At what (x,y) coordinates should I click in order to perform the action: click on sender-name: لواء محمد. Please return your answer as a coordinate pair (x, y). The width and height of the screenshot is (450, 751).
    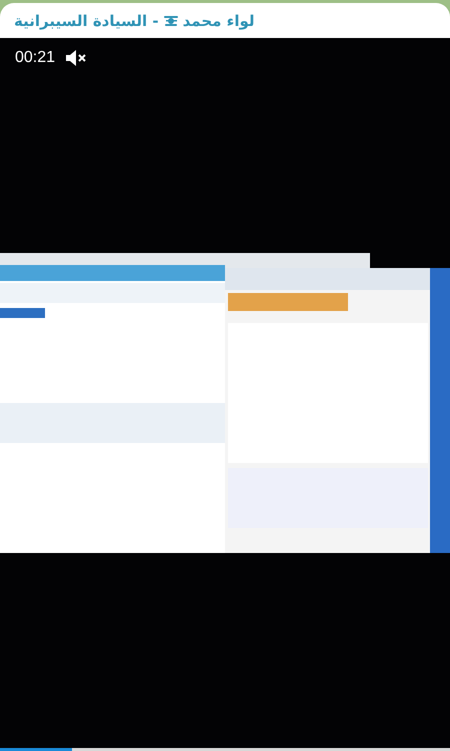
    Looking at the image, I should click on (218, 21).